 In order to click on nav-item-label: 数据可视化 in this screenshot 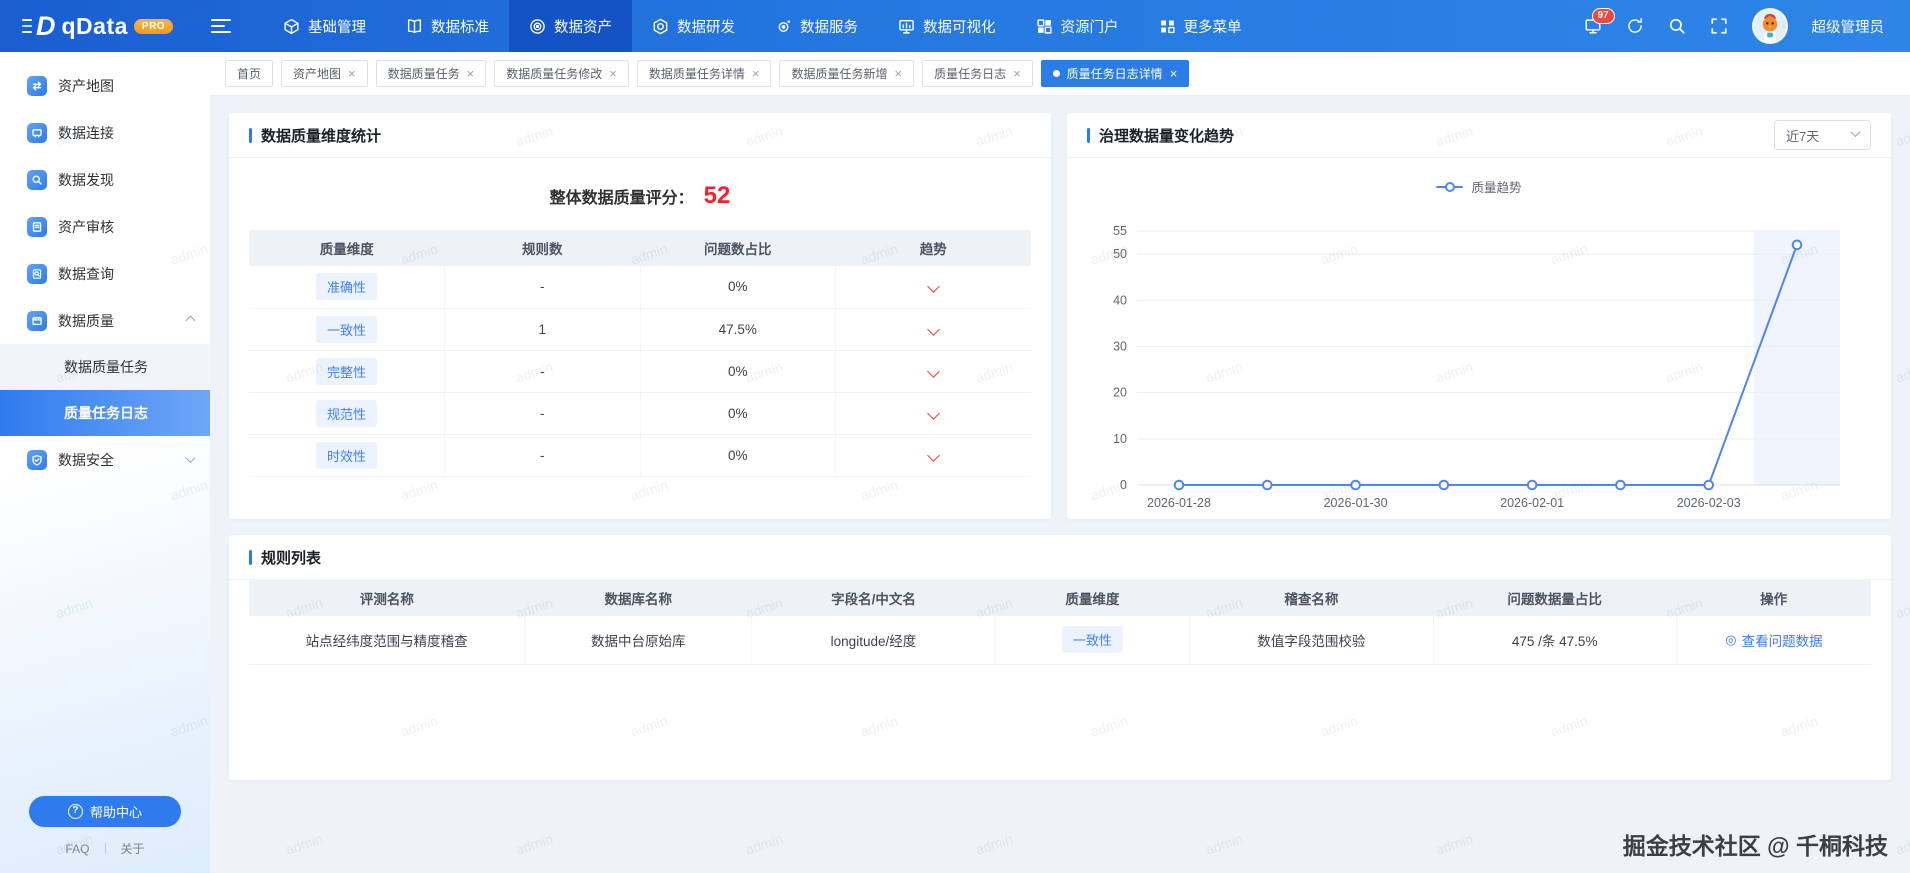, I will do `click(959, 27)`.